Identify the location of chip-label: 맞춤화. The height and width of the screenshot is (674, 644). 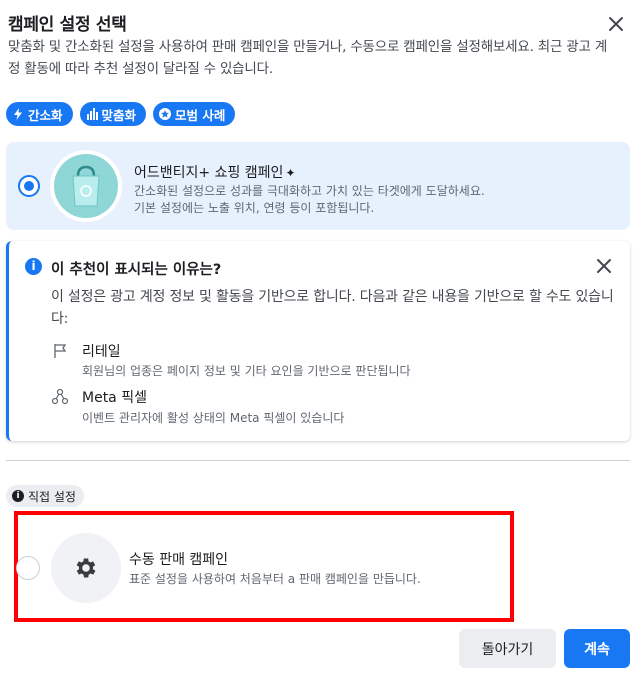
(119, 115).